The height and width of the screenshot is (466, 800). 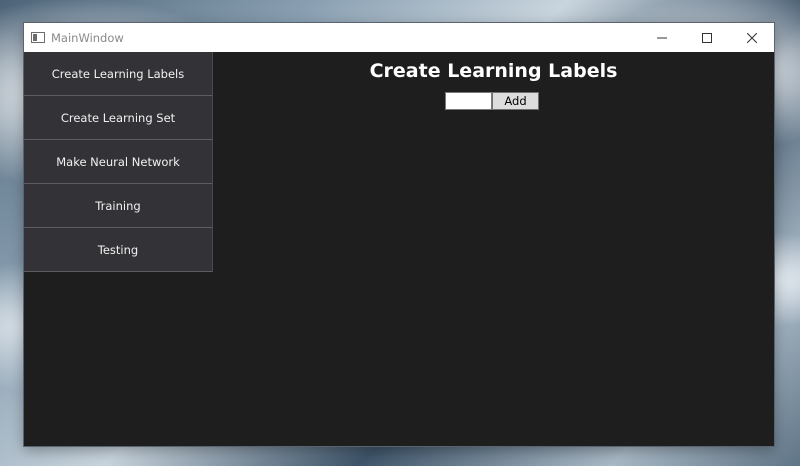 I want to click on sidebar-item-create-learning-set: Create Learning Set, so click(x=118, y=118).